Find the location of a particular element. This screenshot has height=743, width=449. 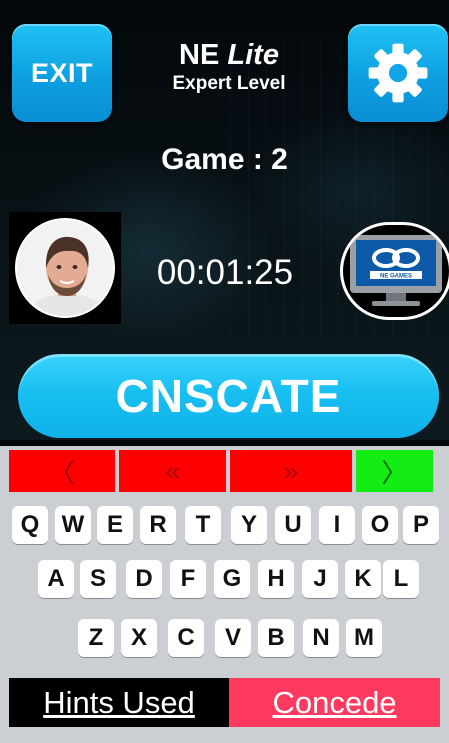

game-number: Game : 2 is located at coordinates (224, 159).